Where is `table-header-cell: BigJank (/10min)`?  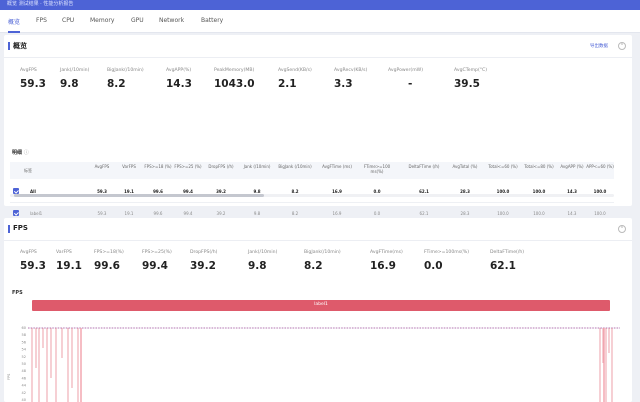
table-header-cell: BigJank (/10min) is located at coordinates (295, 166).